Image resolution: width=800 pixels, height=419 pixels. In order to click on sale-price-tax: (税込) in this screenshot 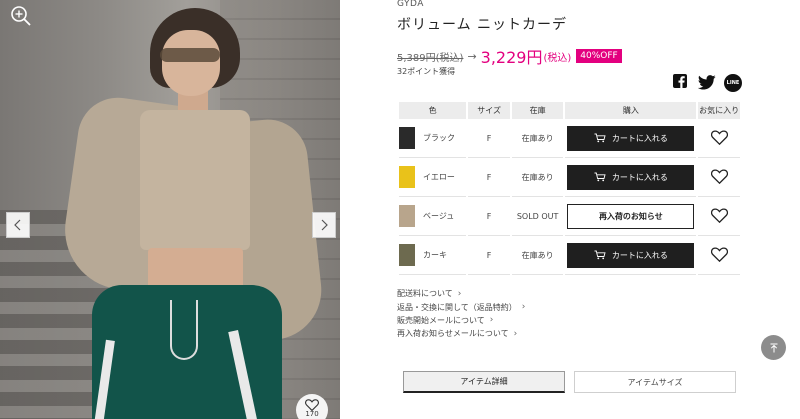, I will do `click(557, 58)`.